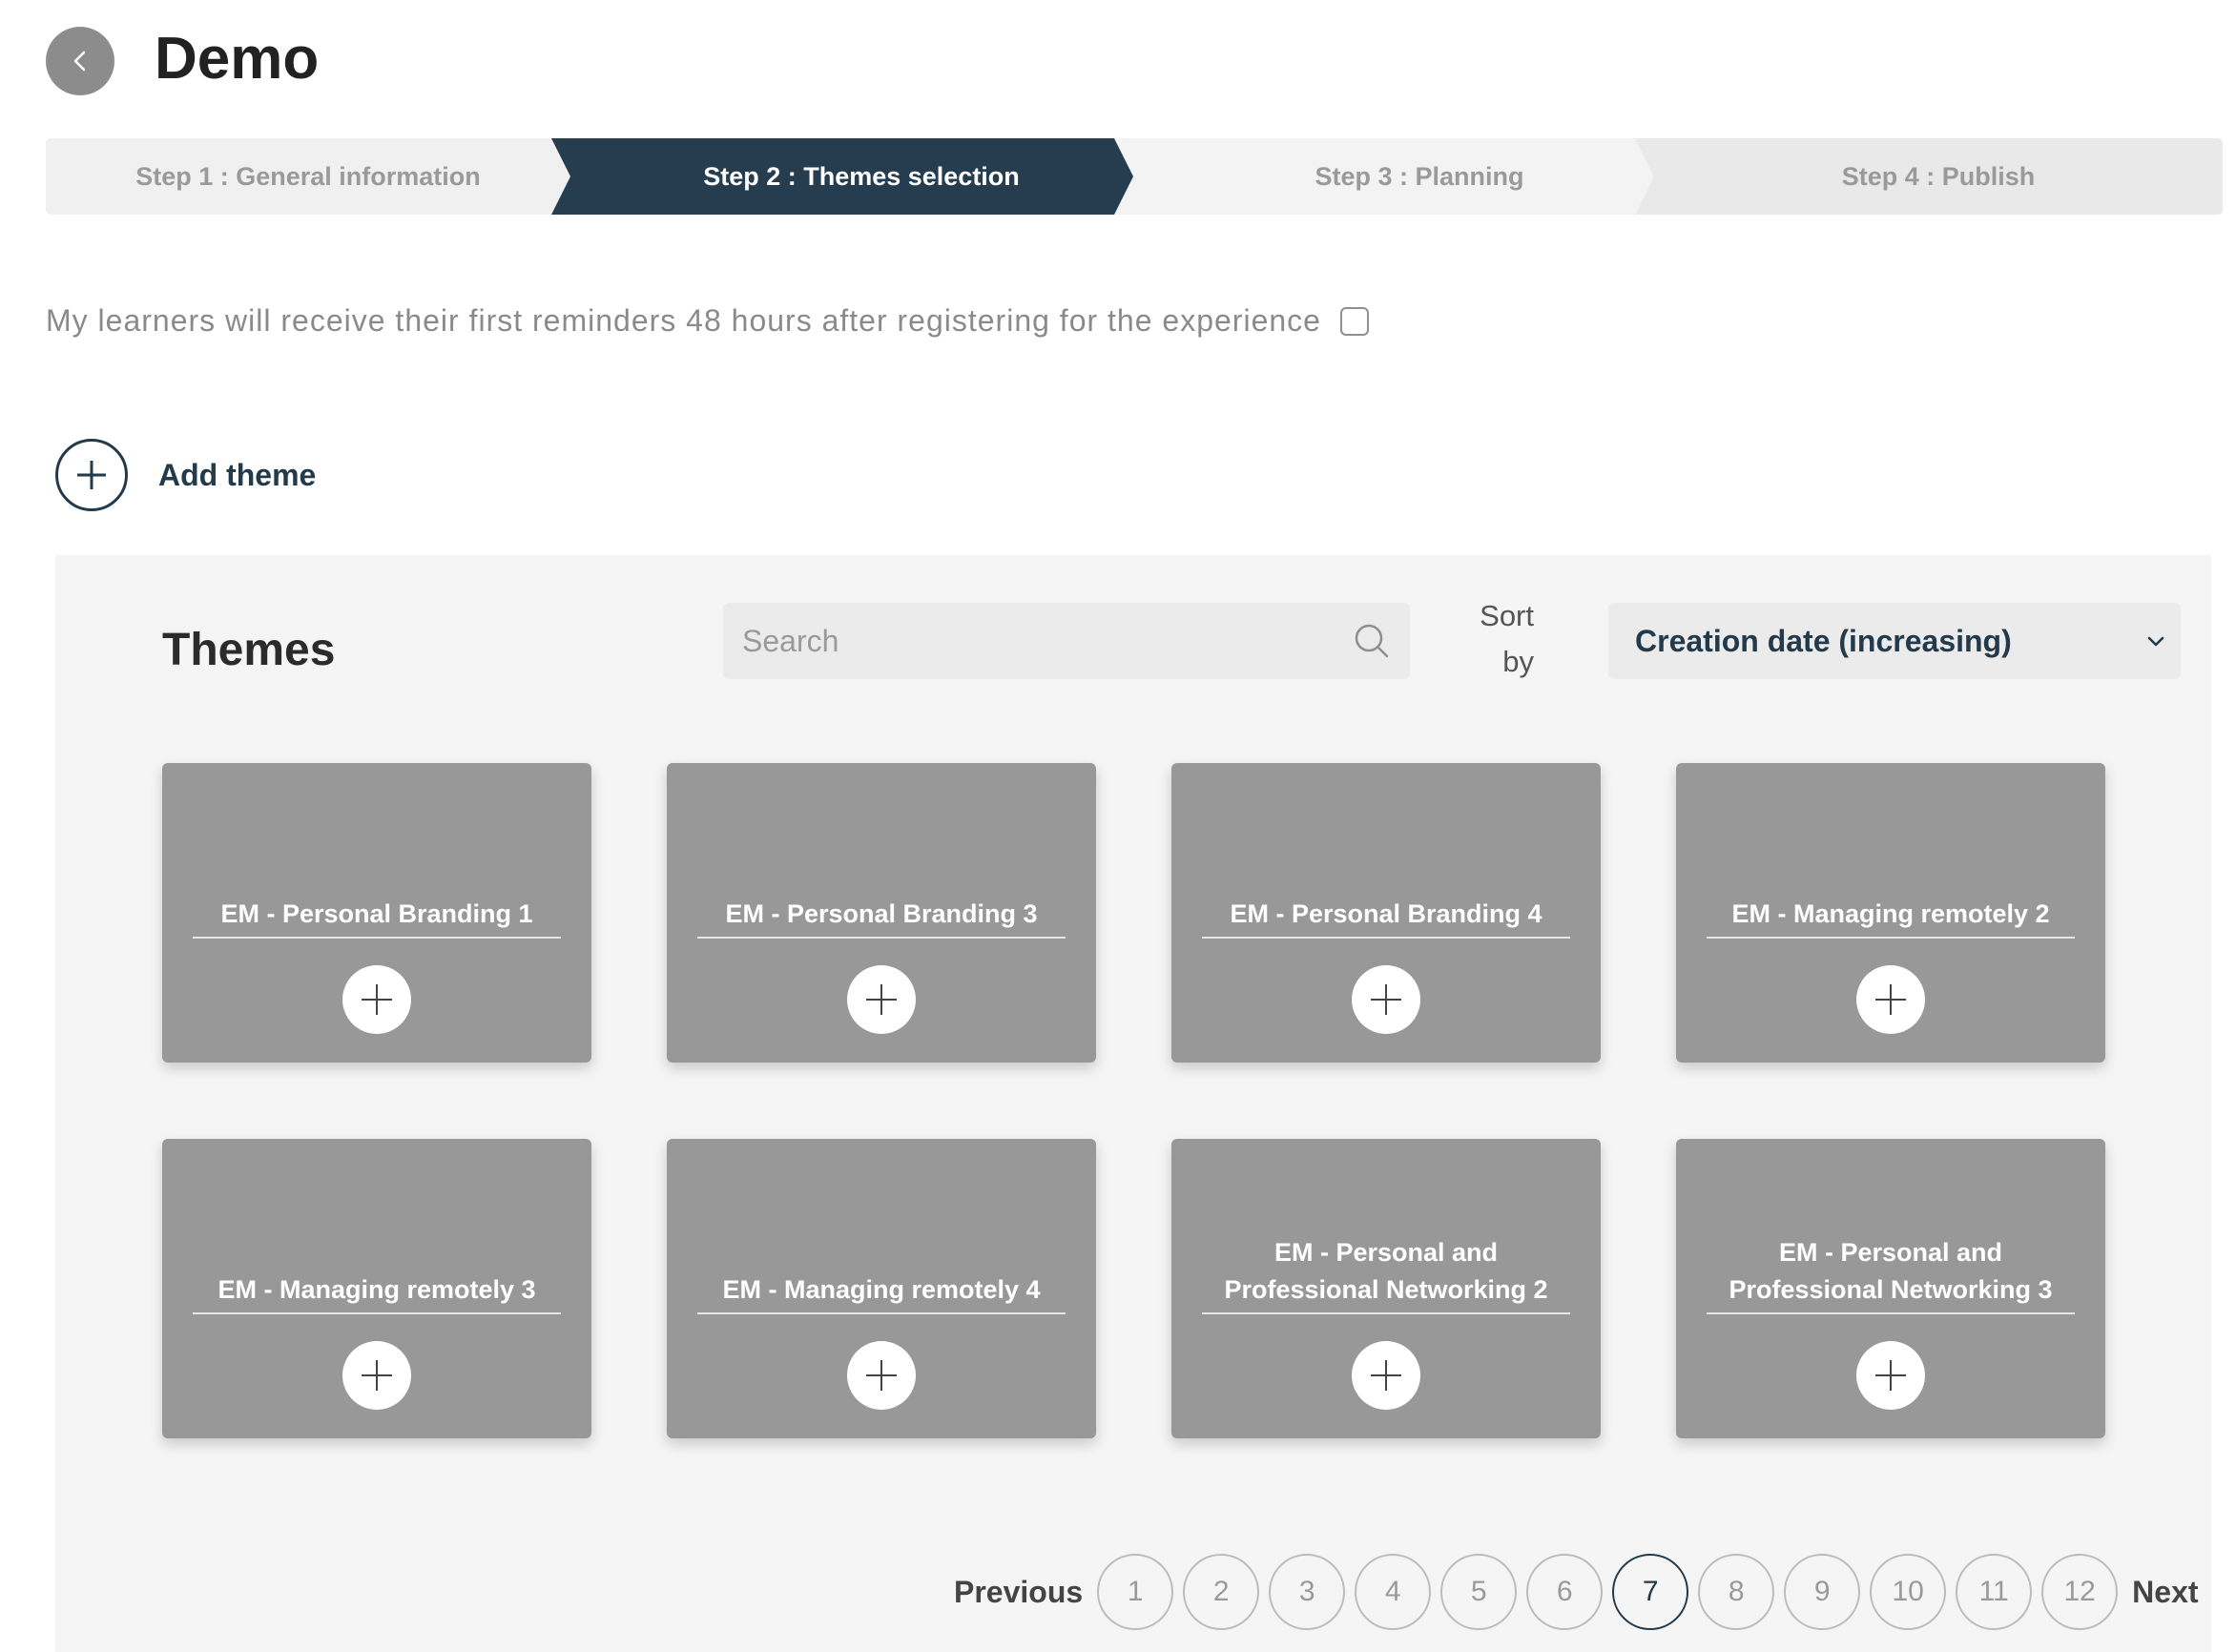 This screenshot has width=2236, height=1652. Describe the element at coordinates (1018, 1592) in the screenshot. I see `pagination-previous: Previous` at that location.